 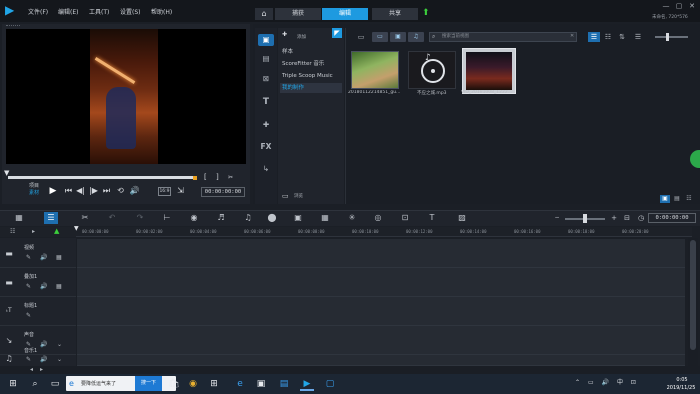 I want to click on options-icon: ☰, so click(x=638, y=37).